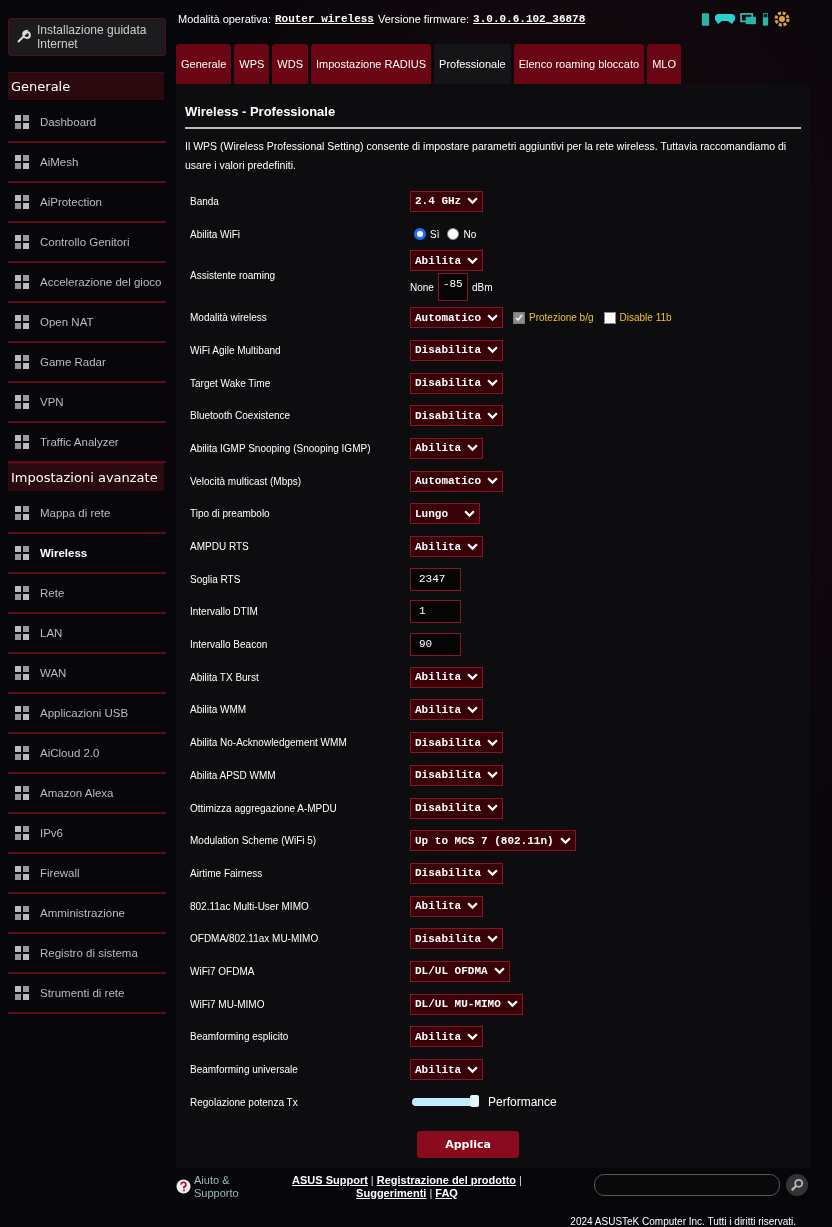  Describe the element at coordinates (748, 19) in the screenshot. I see `monitor-icon` at that location.